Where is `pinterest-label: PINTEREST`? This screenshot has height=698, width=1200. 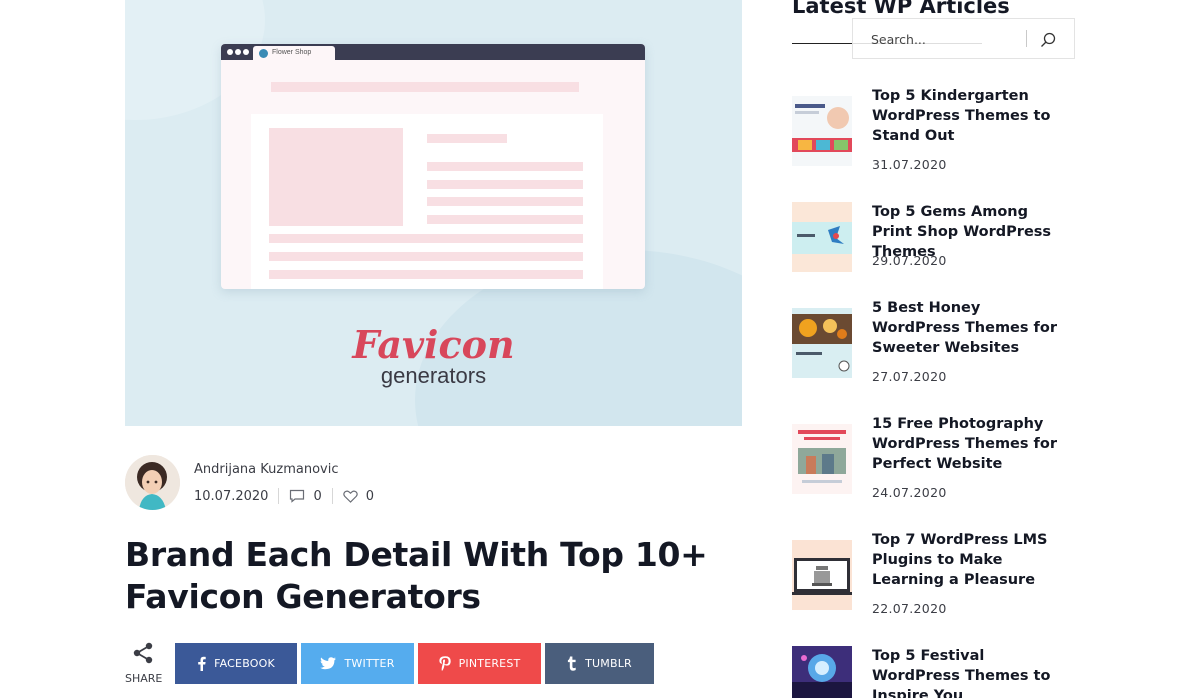
pinterest-label: PINTEREST is located at coordinates (489, 663).